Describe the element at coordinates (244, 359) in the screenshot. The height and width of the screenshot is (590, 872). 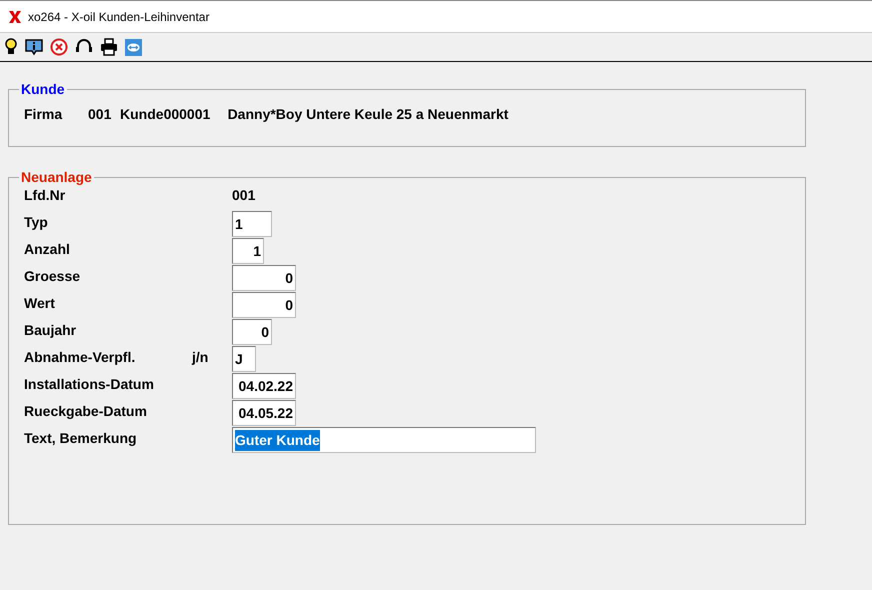
I see `input-field: J` at that location.